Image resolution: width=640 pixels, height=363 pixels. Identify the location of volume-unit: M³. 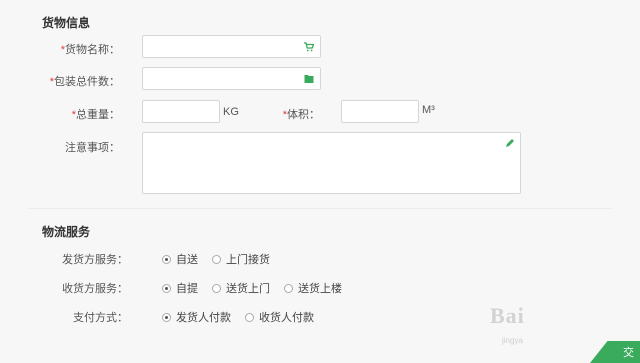
(428, 110).